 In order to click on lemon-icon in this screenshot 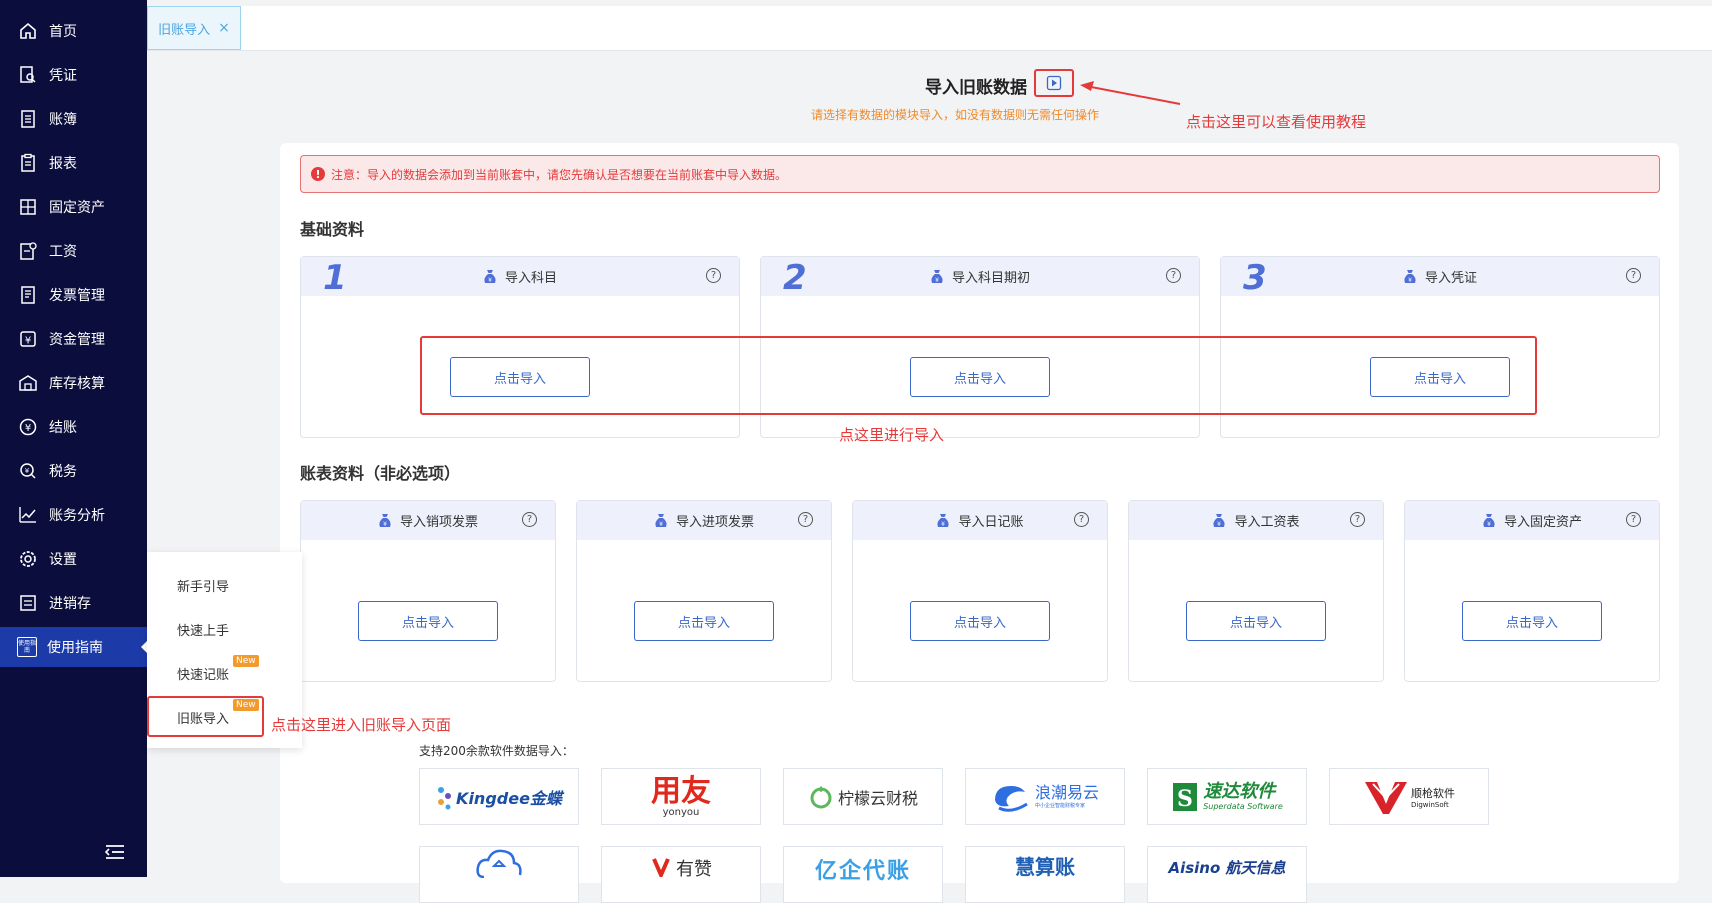, I will do `click(821, 796)`.